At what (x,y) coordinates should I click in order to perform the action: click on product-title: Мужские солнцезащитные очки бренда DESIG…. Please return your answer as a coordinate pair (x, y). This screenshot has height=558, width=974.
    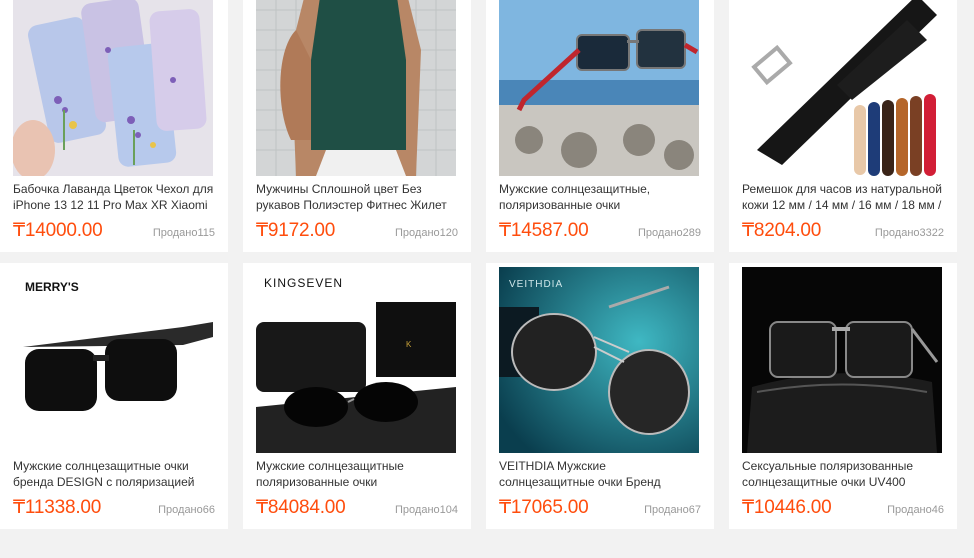
    Looking at the image, I should click on (115, 474).